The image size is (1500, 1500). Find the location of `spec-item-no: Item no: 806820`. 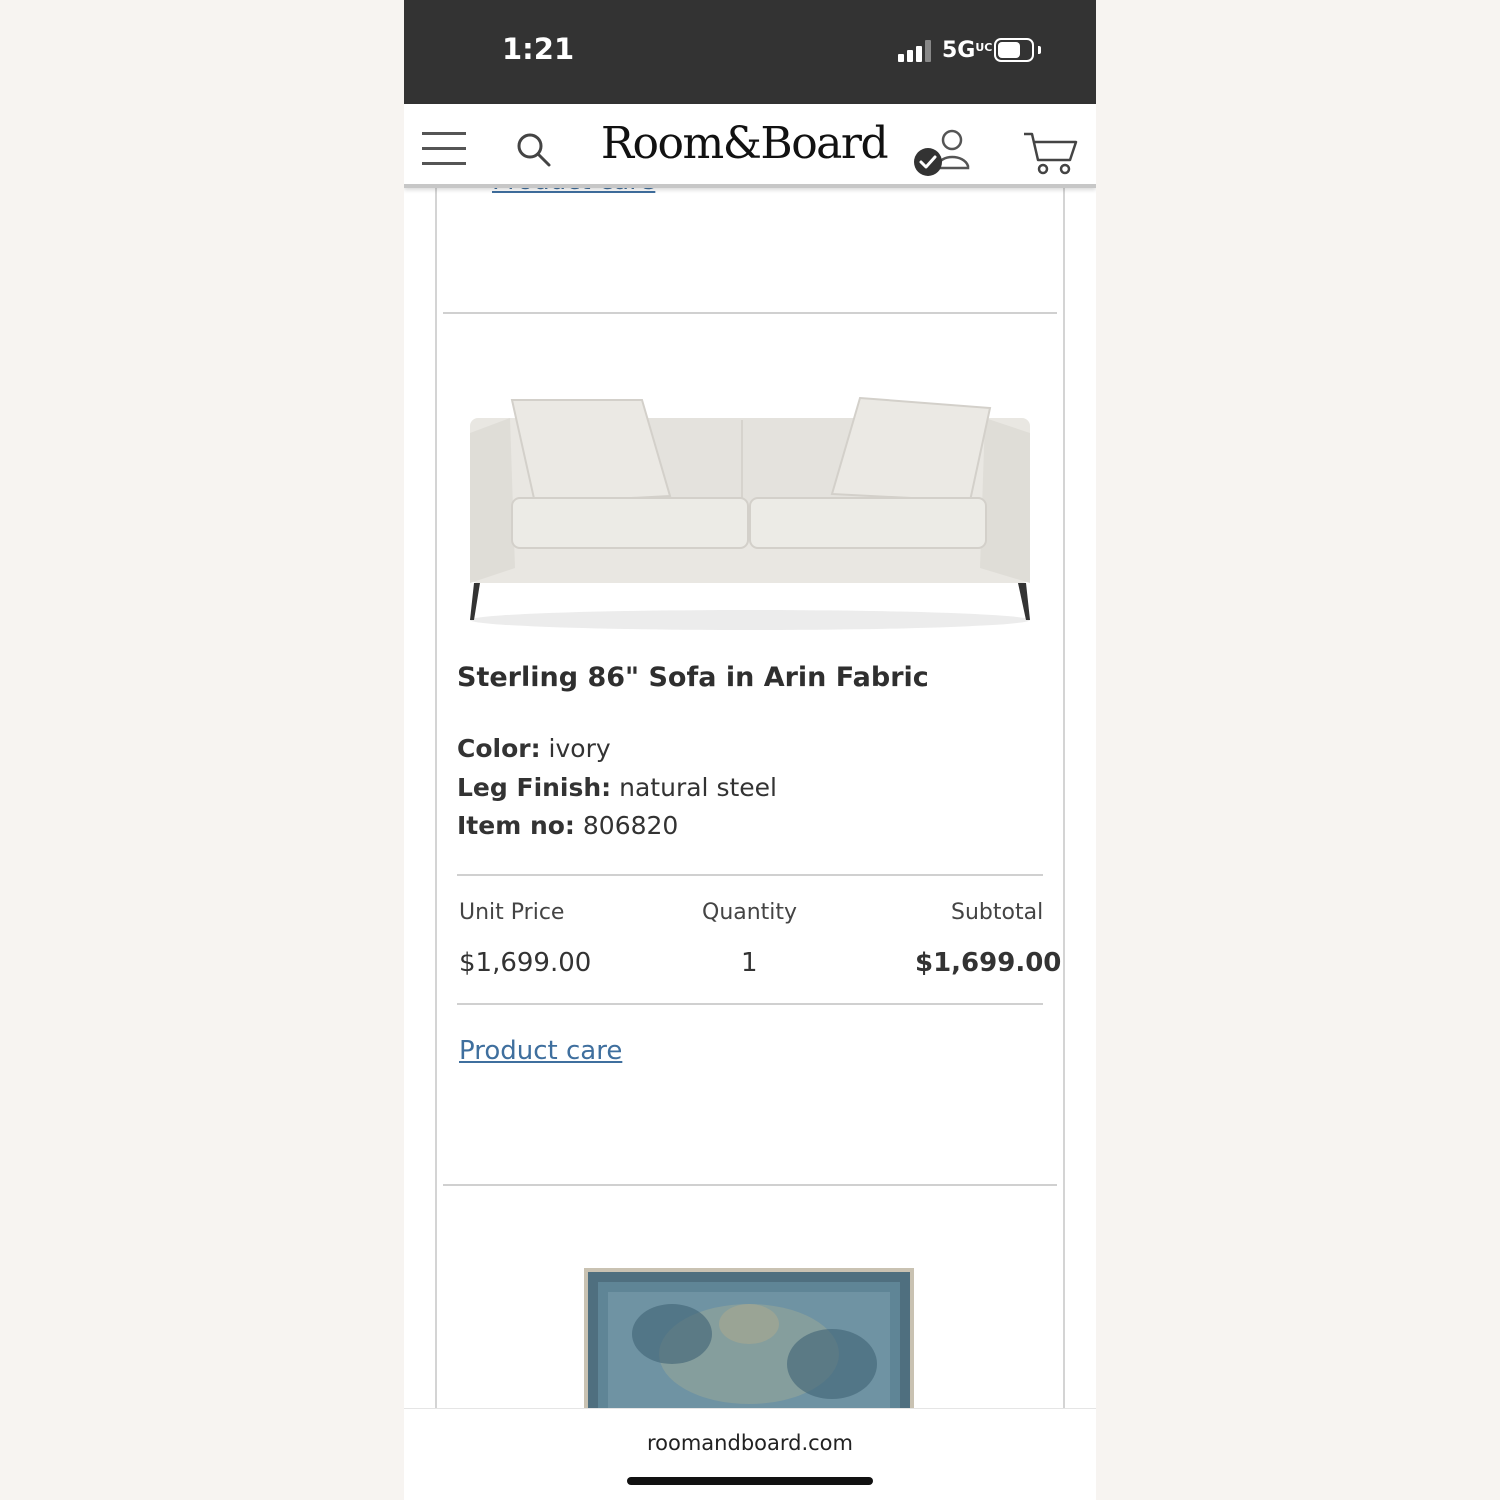

spec-item-no: Item no: 806820 is located at coordinates (567, 825).